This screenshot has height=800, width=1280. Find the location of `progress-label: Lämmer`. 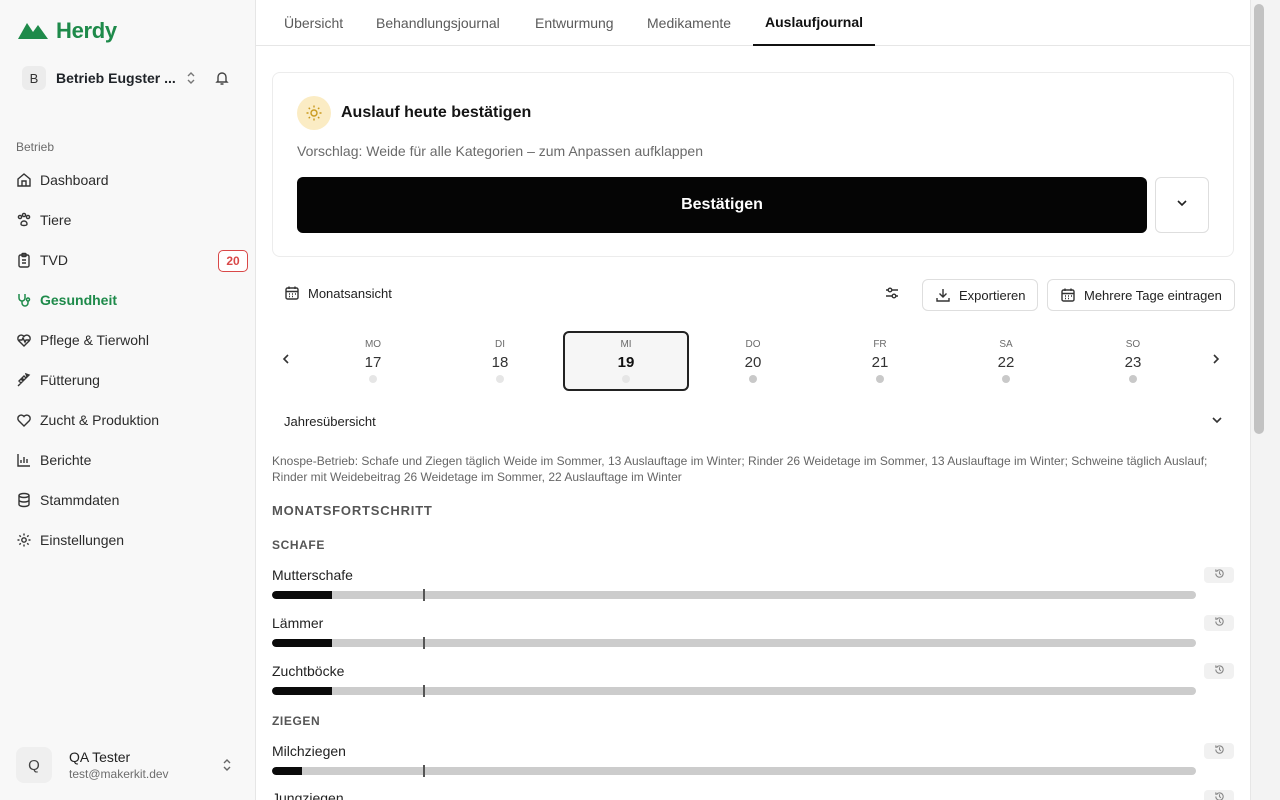

progress-label: Lämmer is located at coordinates (298, 623).